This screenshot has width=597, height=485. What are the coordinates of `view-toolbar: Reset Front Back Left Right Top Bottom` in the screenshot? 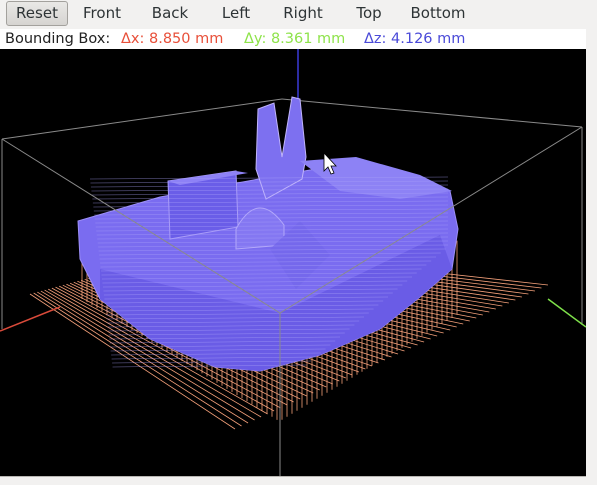 It's located at (293, 15).